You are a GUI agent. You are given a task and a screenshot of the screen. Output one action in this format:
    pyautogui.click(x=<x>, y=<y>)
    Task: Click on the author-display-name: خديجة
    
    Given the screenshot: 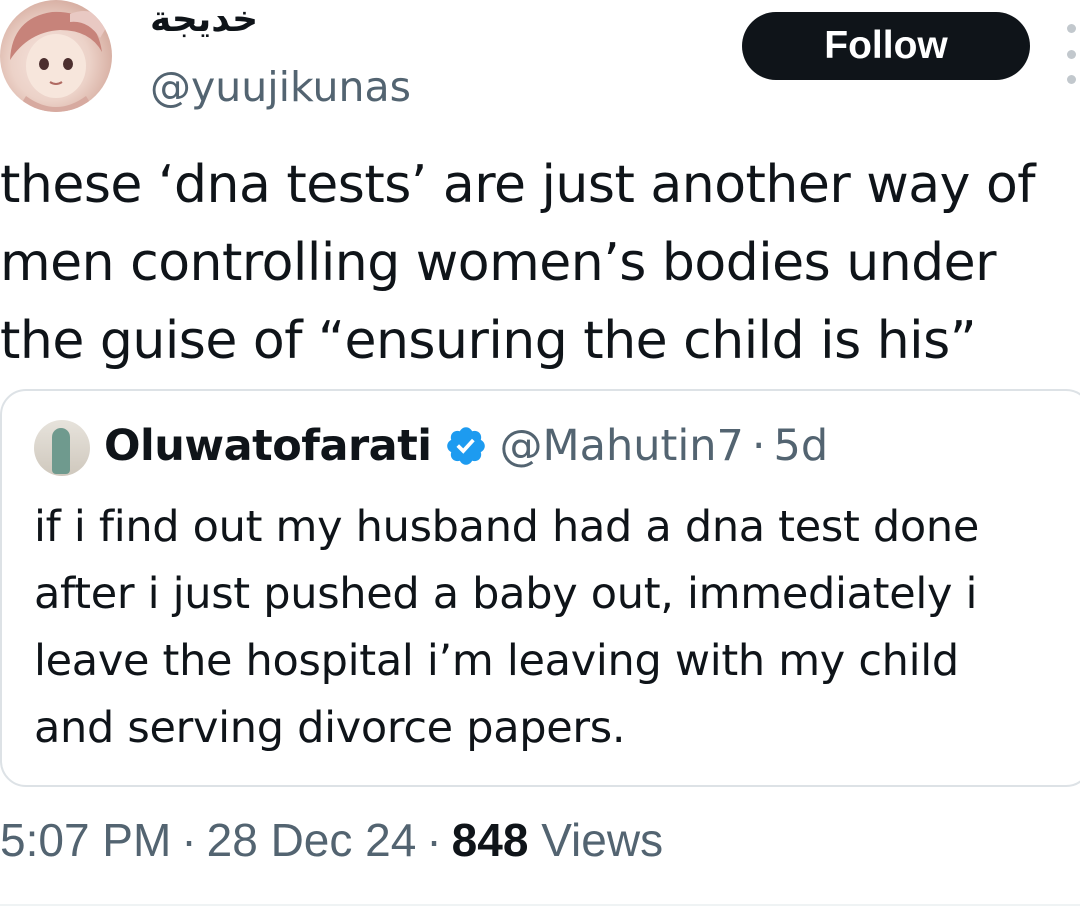 What is the action you would take?
    pyautogui.click(x=204, y=20)
    